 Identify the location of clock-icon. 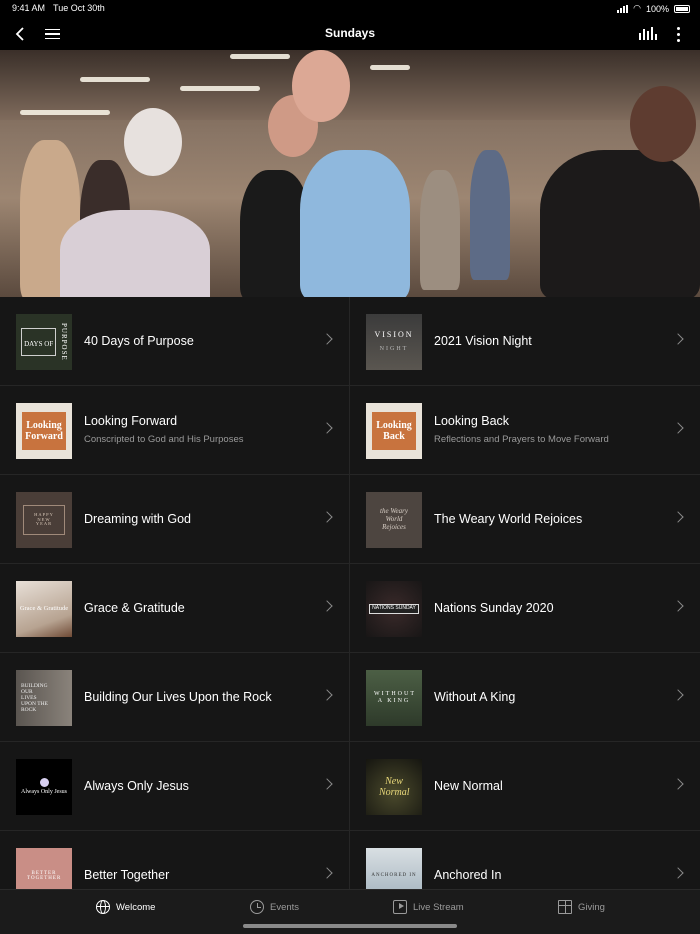
(257, 907).